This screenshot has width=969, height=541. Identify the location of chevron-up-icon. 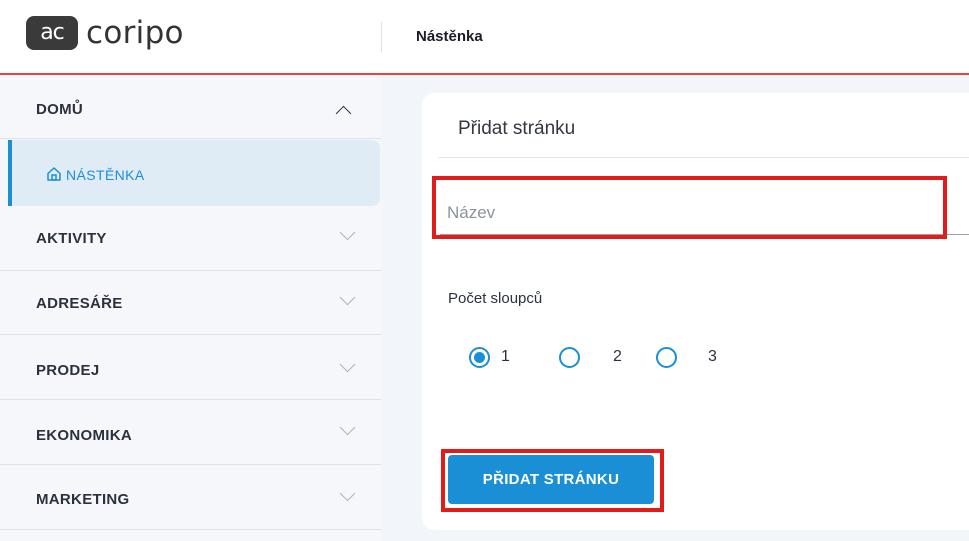
(343, 113).